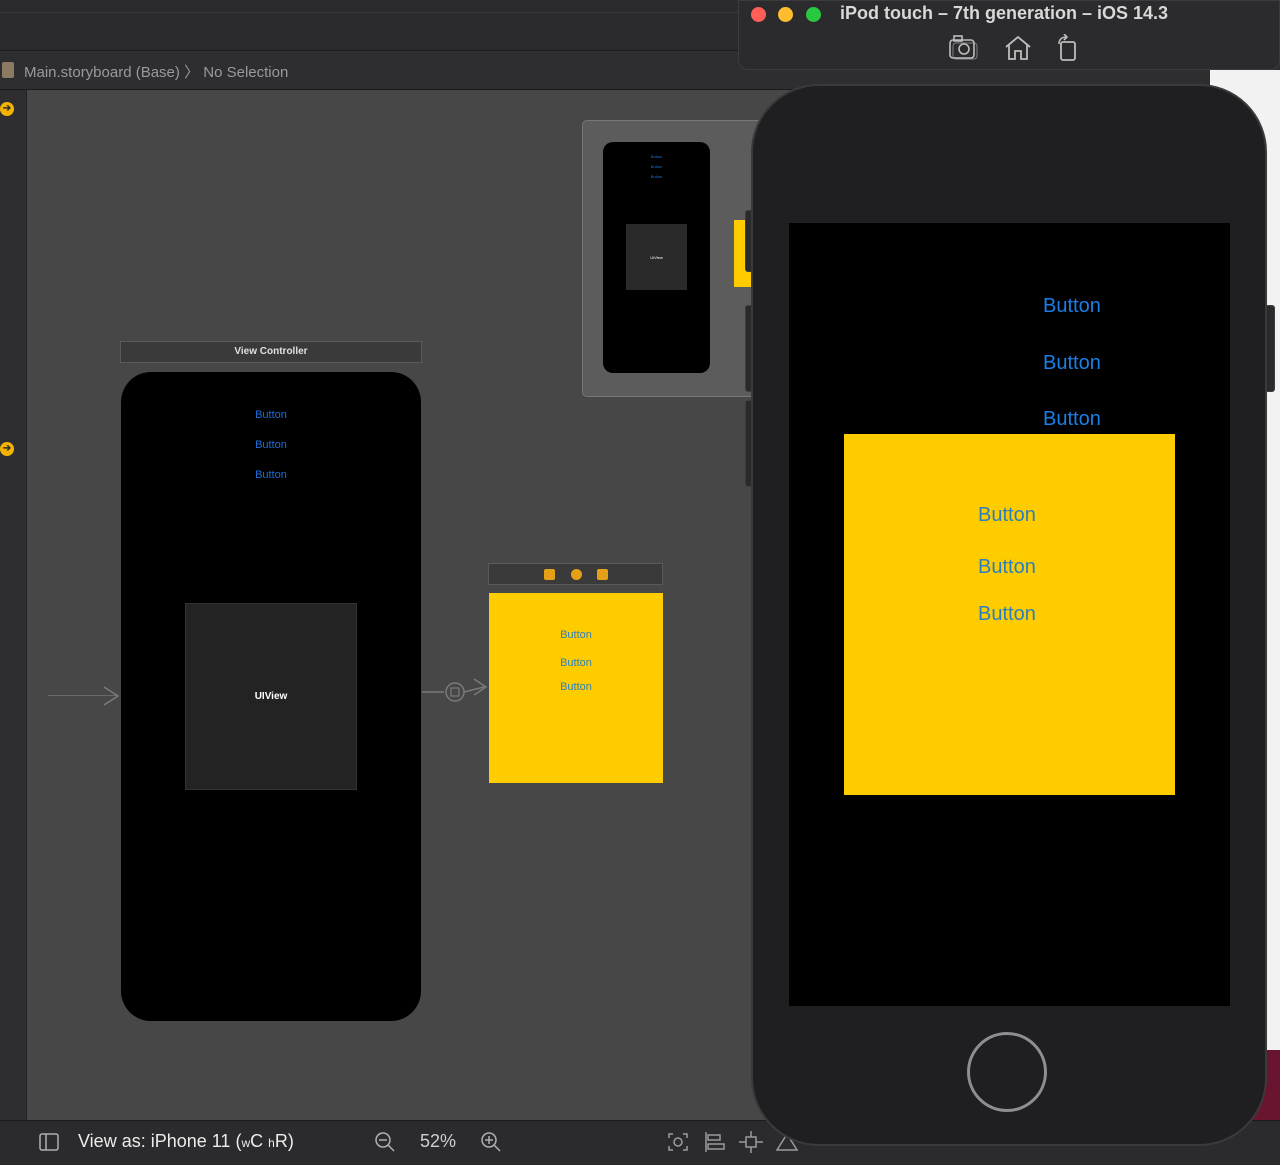 This screenshot has width=1280, height=1165. I want to click on width-class: C, so click(257, 1141).